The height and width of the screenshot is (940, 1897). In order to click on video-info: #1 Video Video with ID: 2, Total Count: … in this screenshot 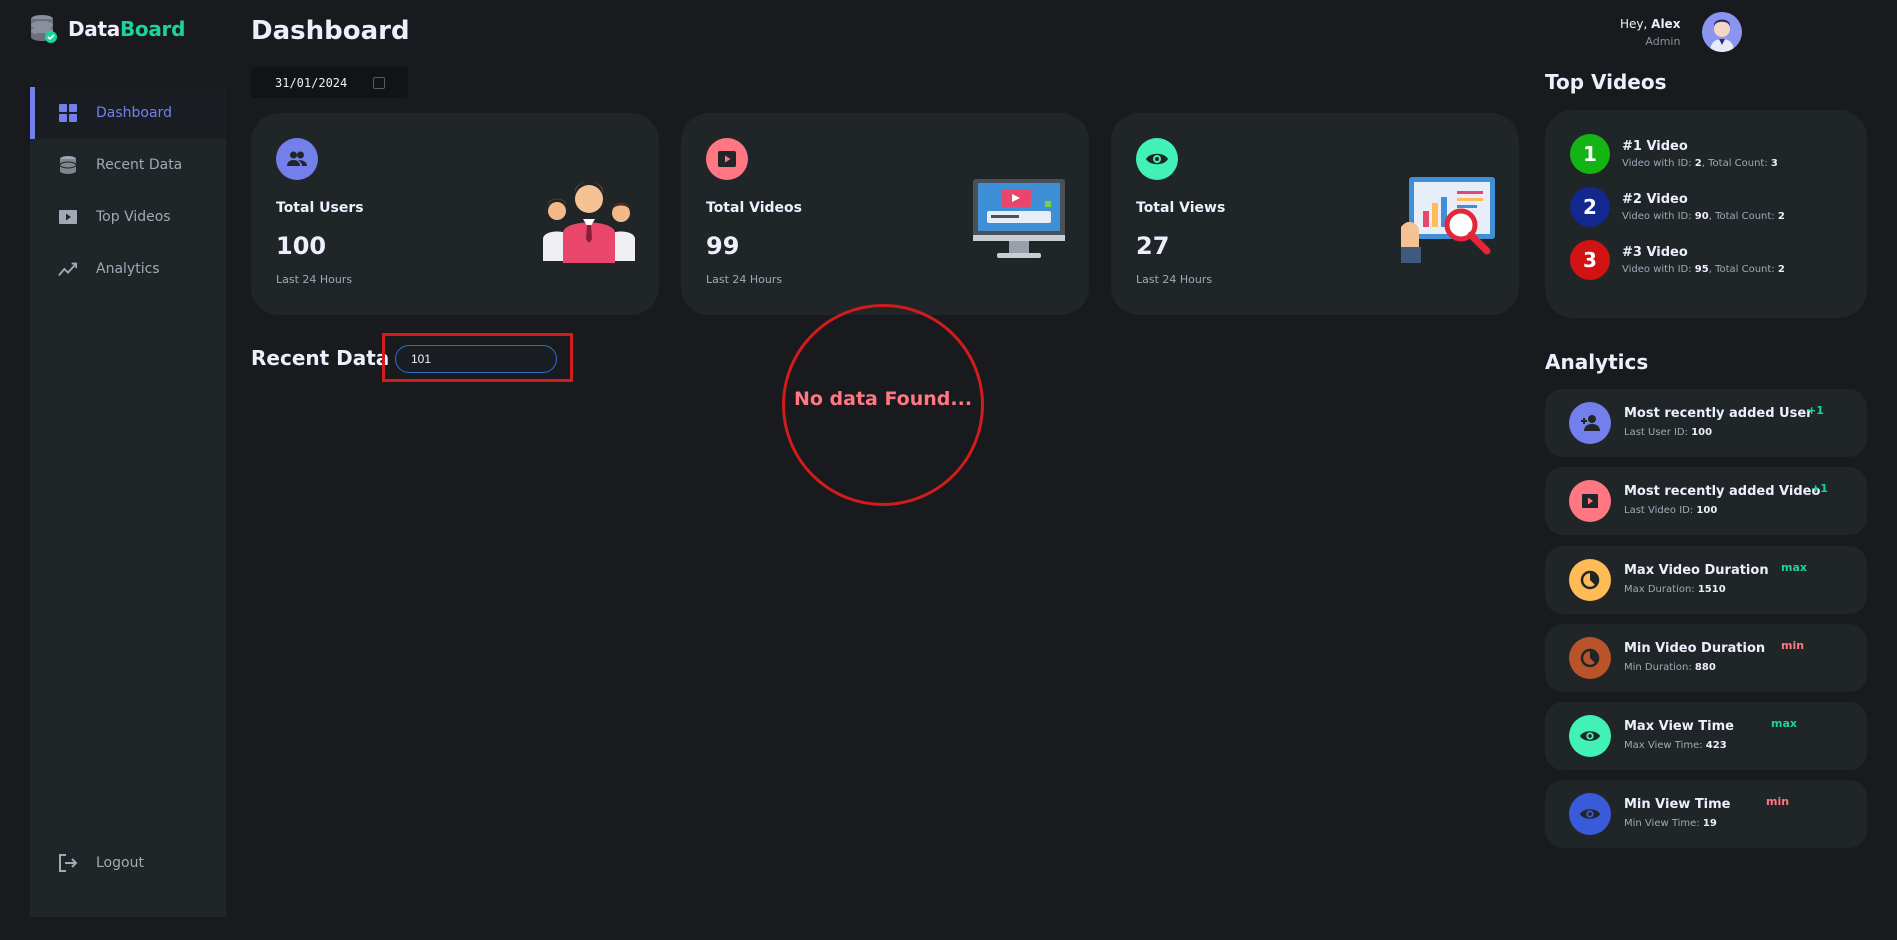, I will do `click(1700, 154)`.